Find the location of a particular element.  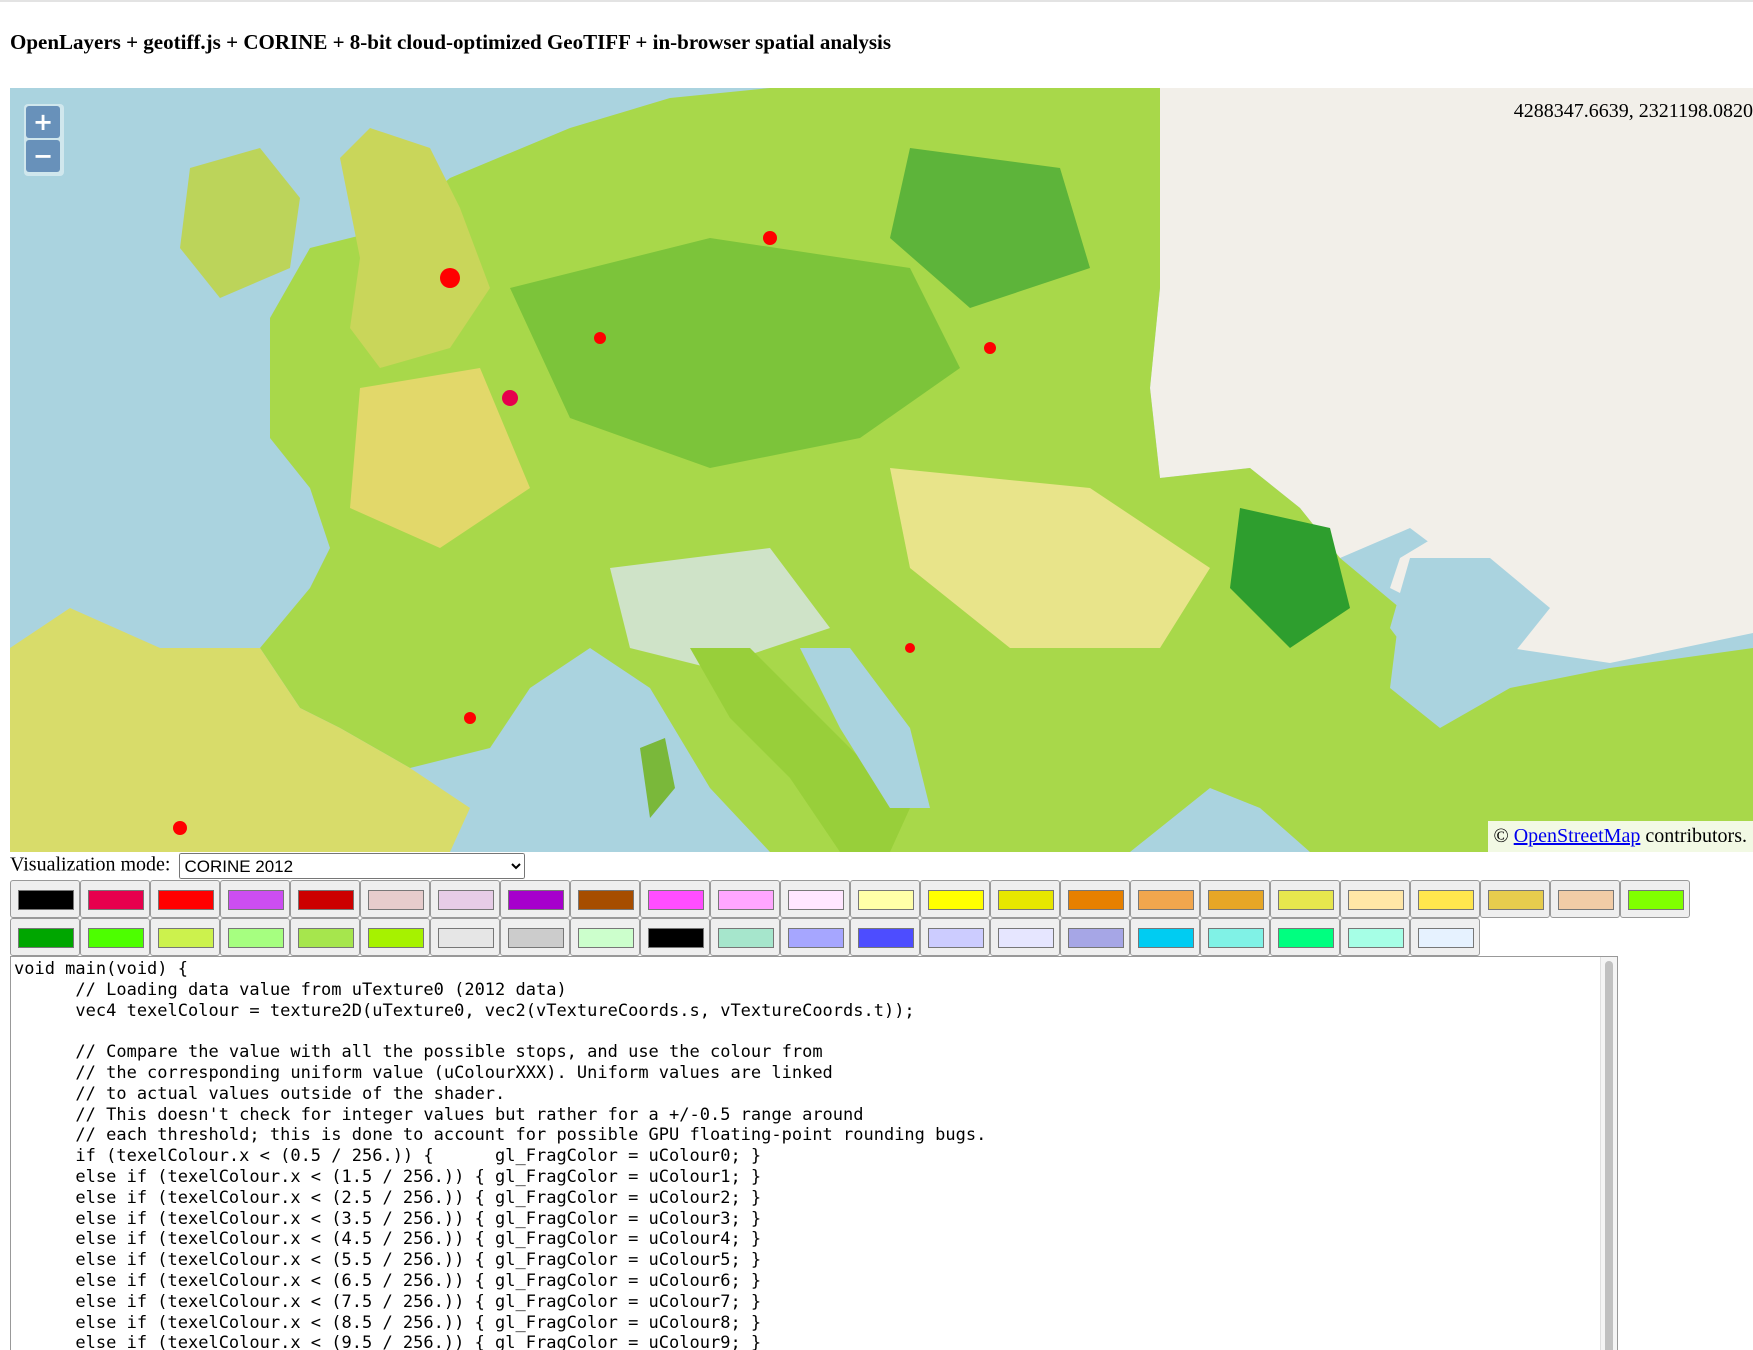

code-scrollbar-thumb is located at coordinates (1609, 1155).